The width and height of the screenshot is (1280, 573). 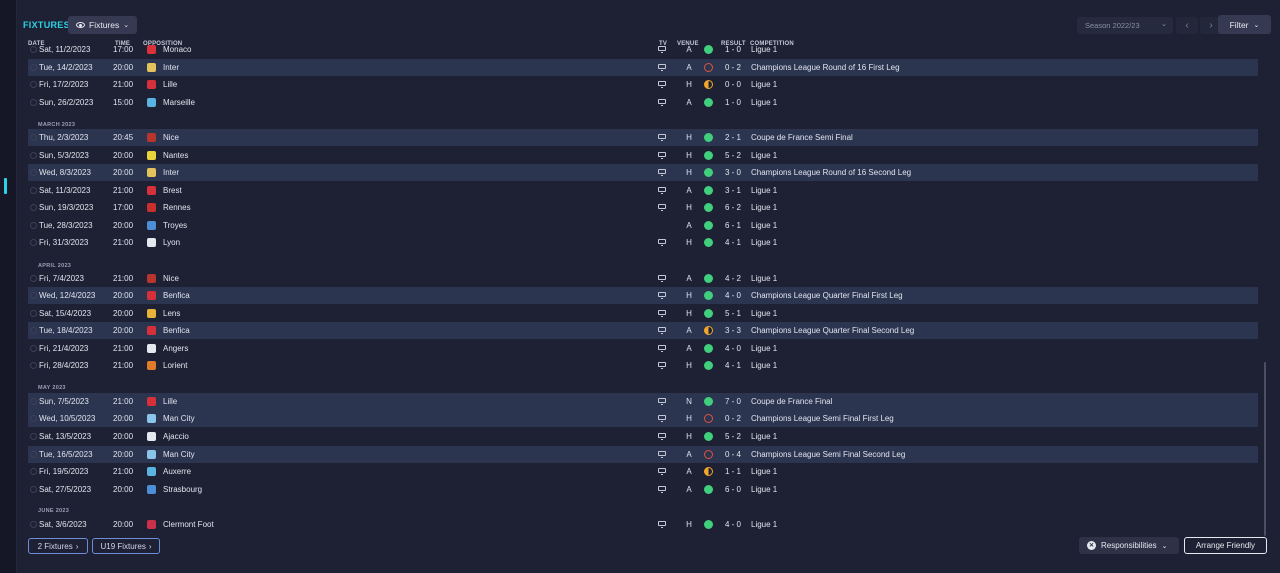 I want to click on opposition-name: Nantes, so click(x=175, y=155).